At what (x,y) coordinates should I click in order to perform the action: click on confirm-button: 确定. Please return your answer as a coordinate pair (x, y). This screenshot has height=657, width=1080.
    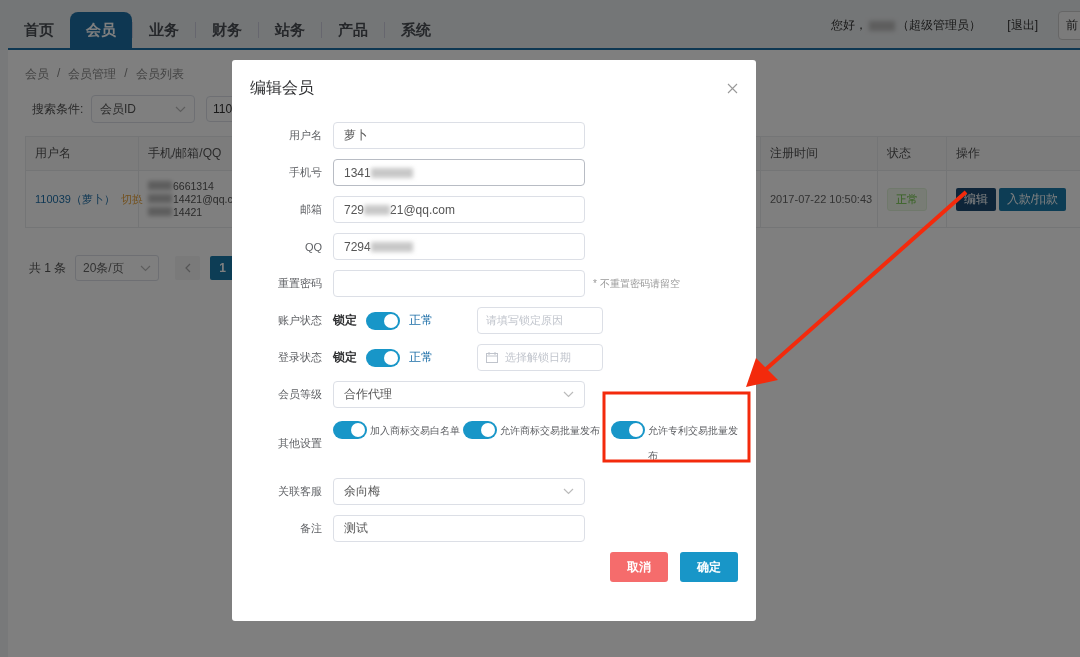
    Looking at the image, I should click on (709, 567).